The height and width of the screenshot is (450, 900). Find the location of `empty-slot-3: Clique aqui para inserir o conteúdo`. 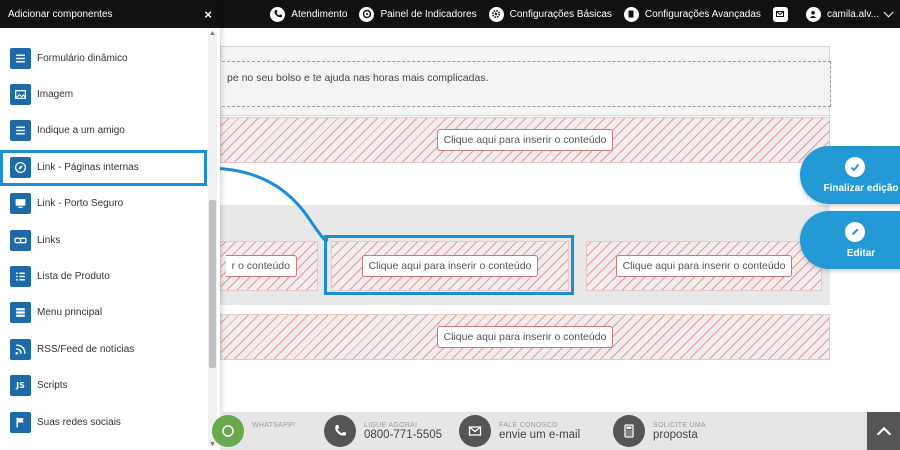

empty-slot-3: Clique aqui para inserir o conteúdo is located at coordinates (525, 337).